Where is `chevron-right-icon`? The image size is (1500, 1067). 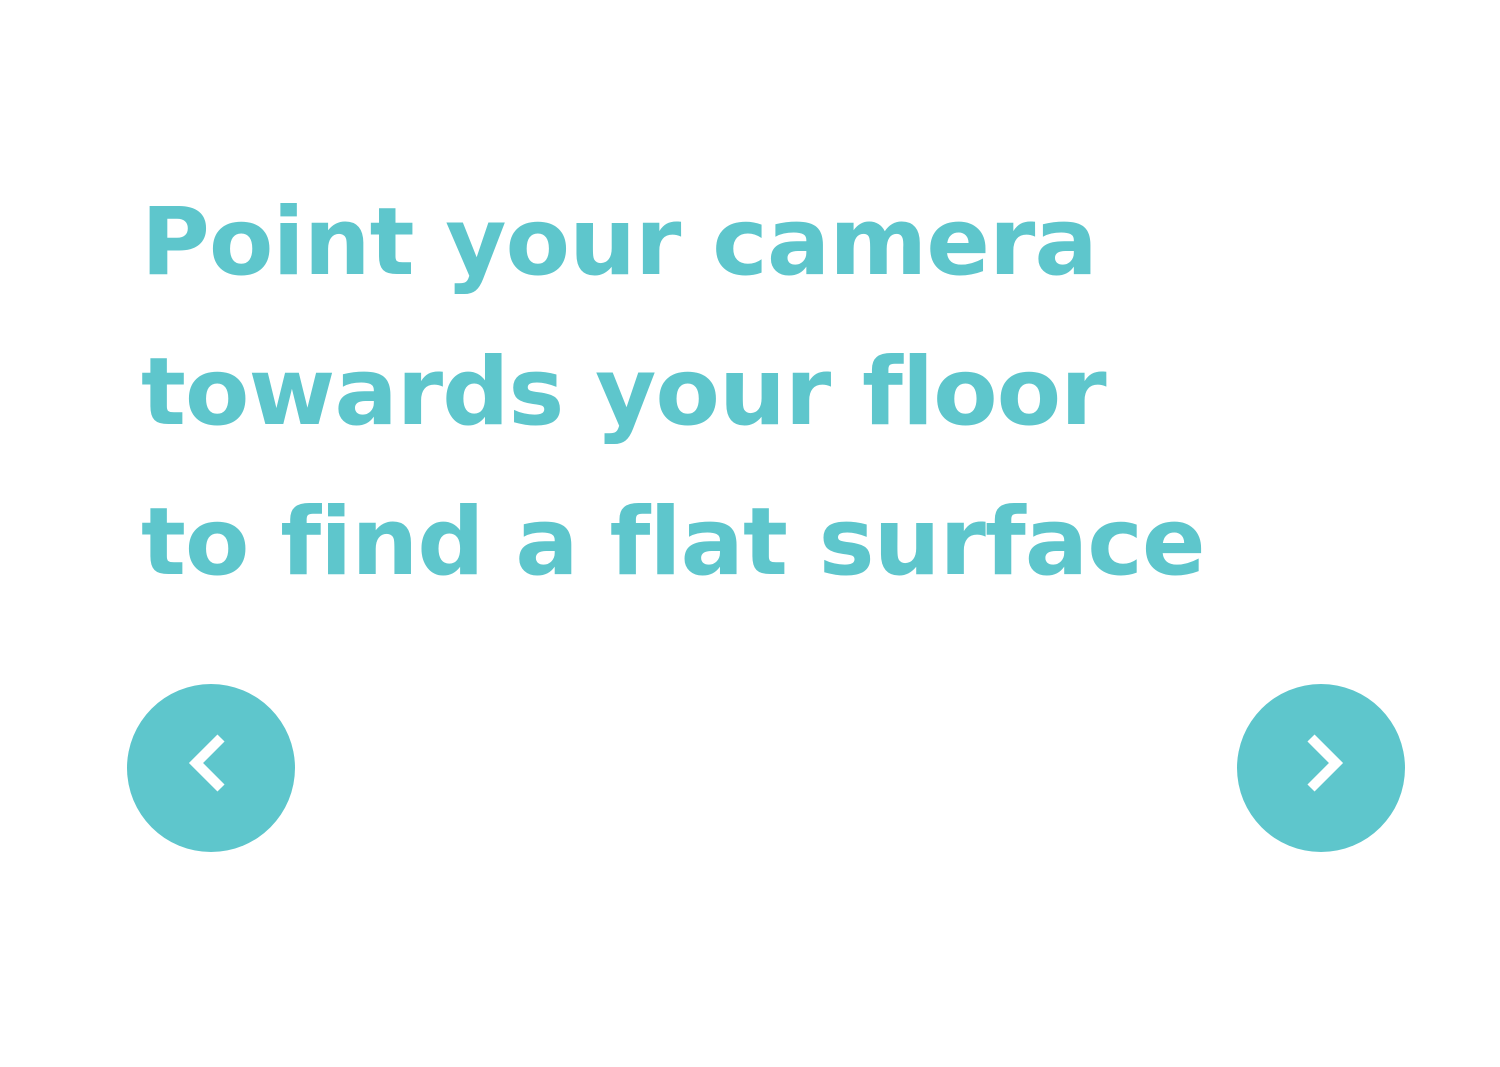
chevron-right-icon is located at coordinates (1325, 763).